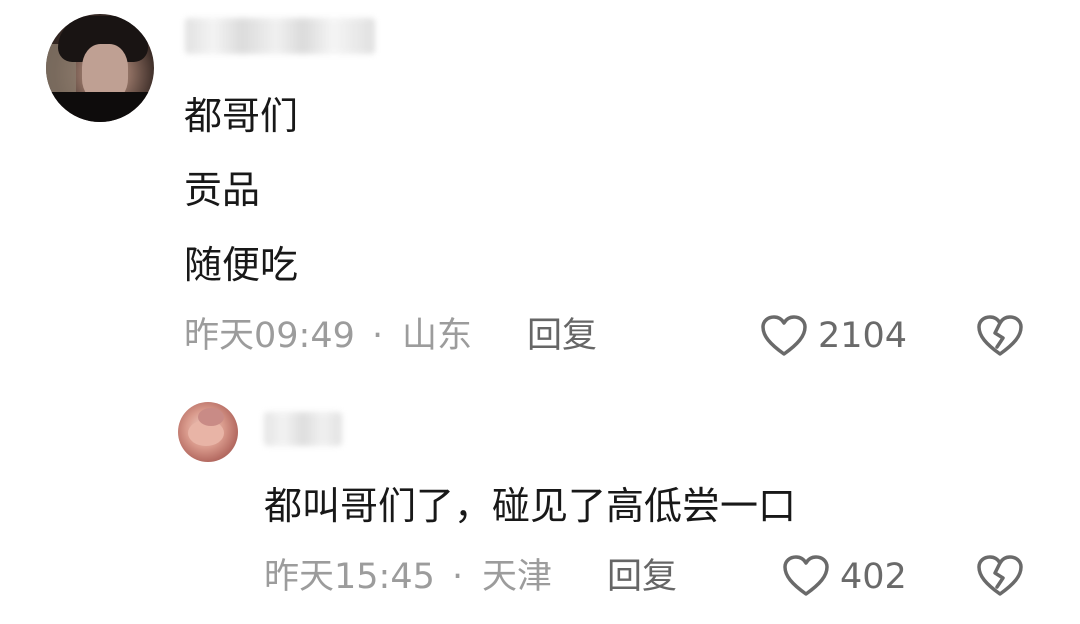  I want to click on comment-timestamp: 昨天09:49, so click(269, 336).